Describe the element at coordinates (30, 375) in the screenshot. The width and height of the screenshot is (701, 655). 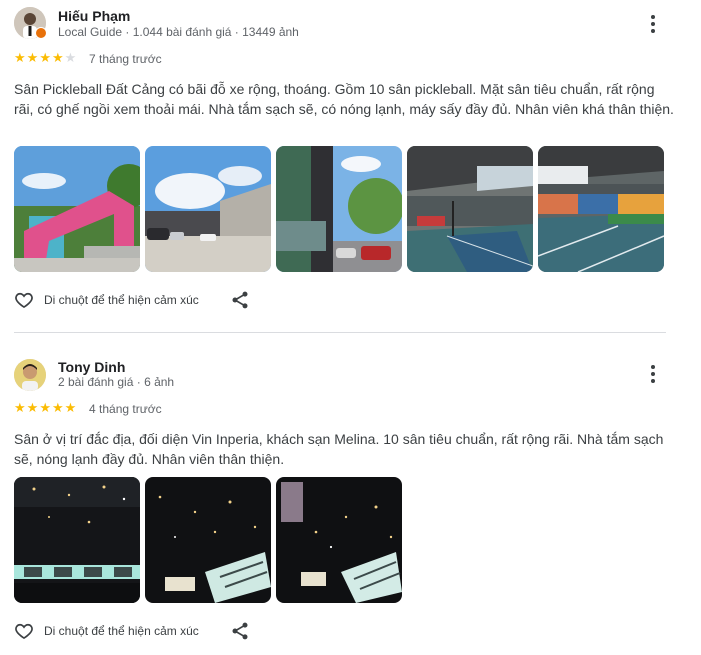
I see `avatar` at that location.